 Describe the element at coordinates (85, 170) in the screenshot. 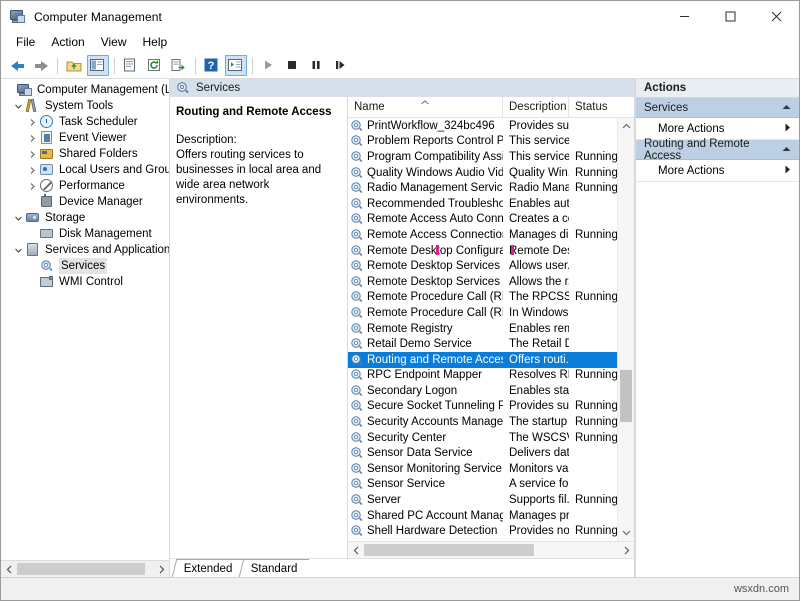

I see `tree-node-local-users-and-groups: Local Users and Groups` at that location.